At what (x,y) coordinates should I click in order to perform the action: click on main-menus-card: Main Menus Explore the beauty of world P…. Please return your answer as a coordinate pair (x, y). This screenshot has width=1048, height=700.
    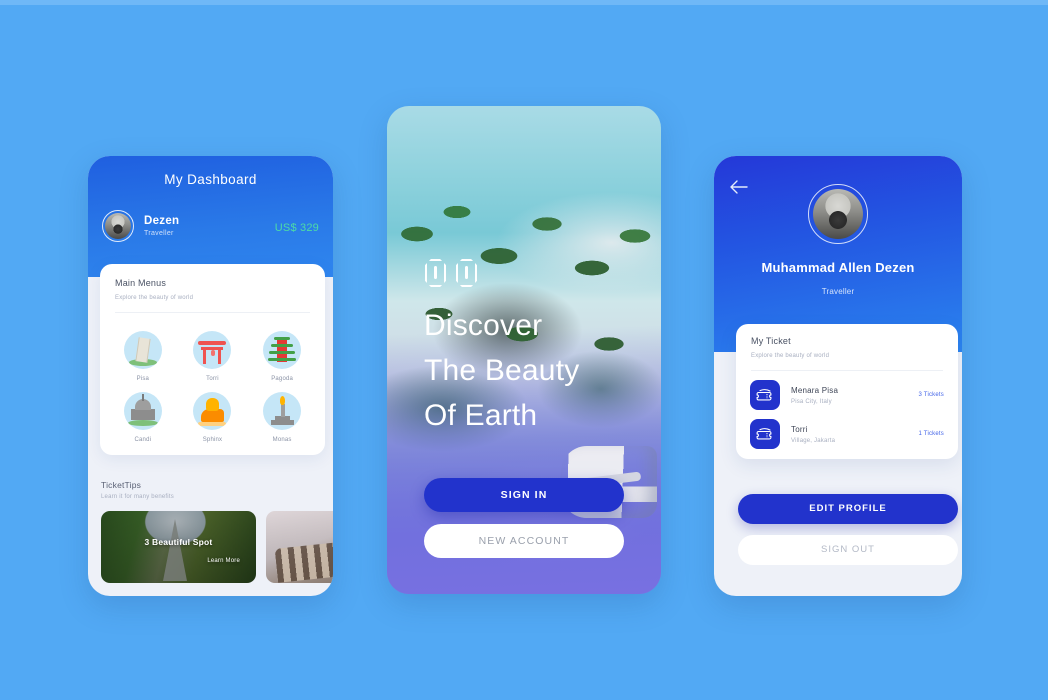
    Looking at the image, I should click on (212, 359).